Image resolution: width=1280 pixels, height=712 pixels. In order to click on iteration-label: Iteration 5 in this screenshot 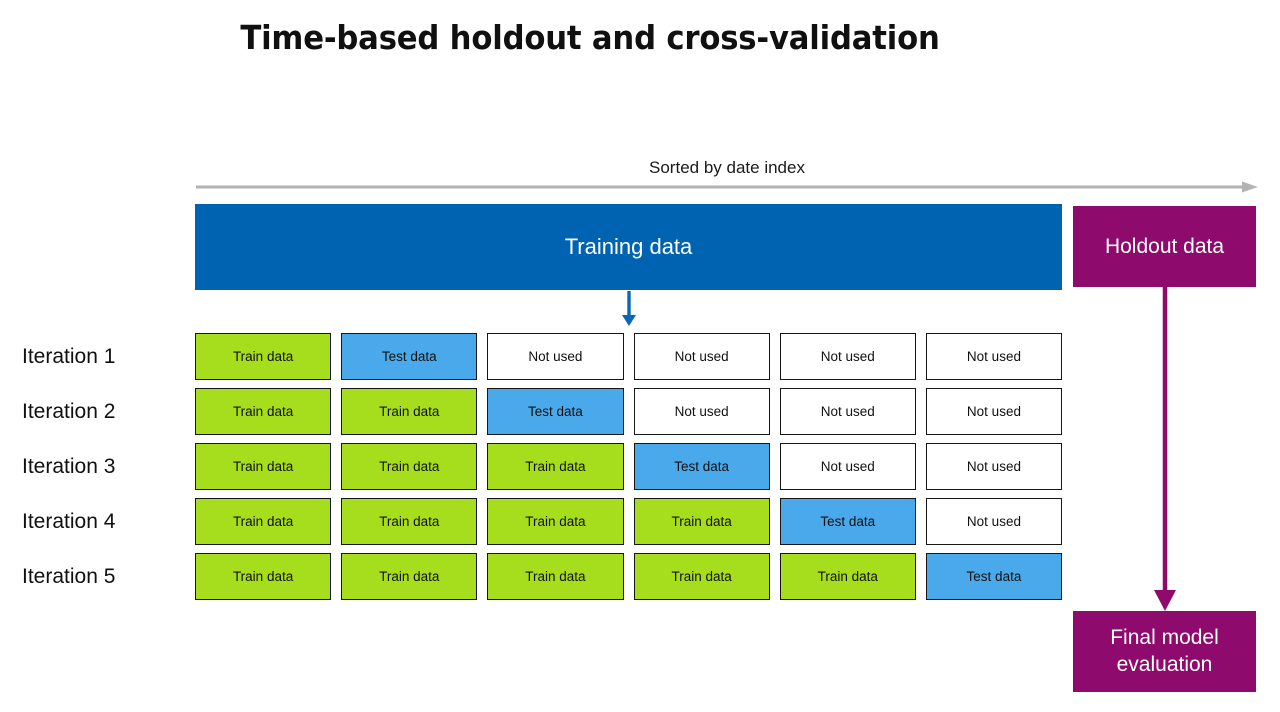, I will do `click(69, 576)`.